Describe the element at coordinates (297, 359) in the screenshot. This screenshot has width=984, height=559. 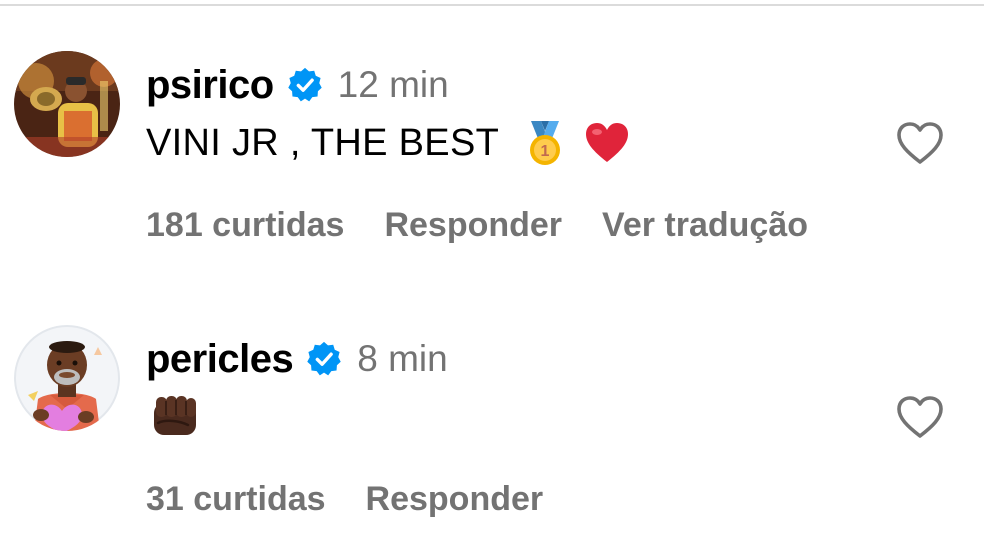
I see `comment-header: pericles 8 min` at that location.